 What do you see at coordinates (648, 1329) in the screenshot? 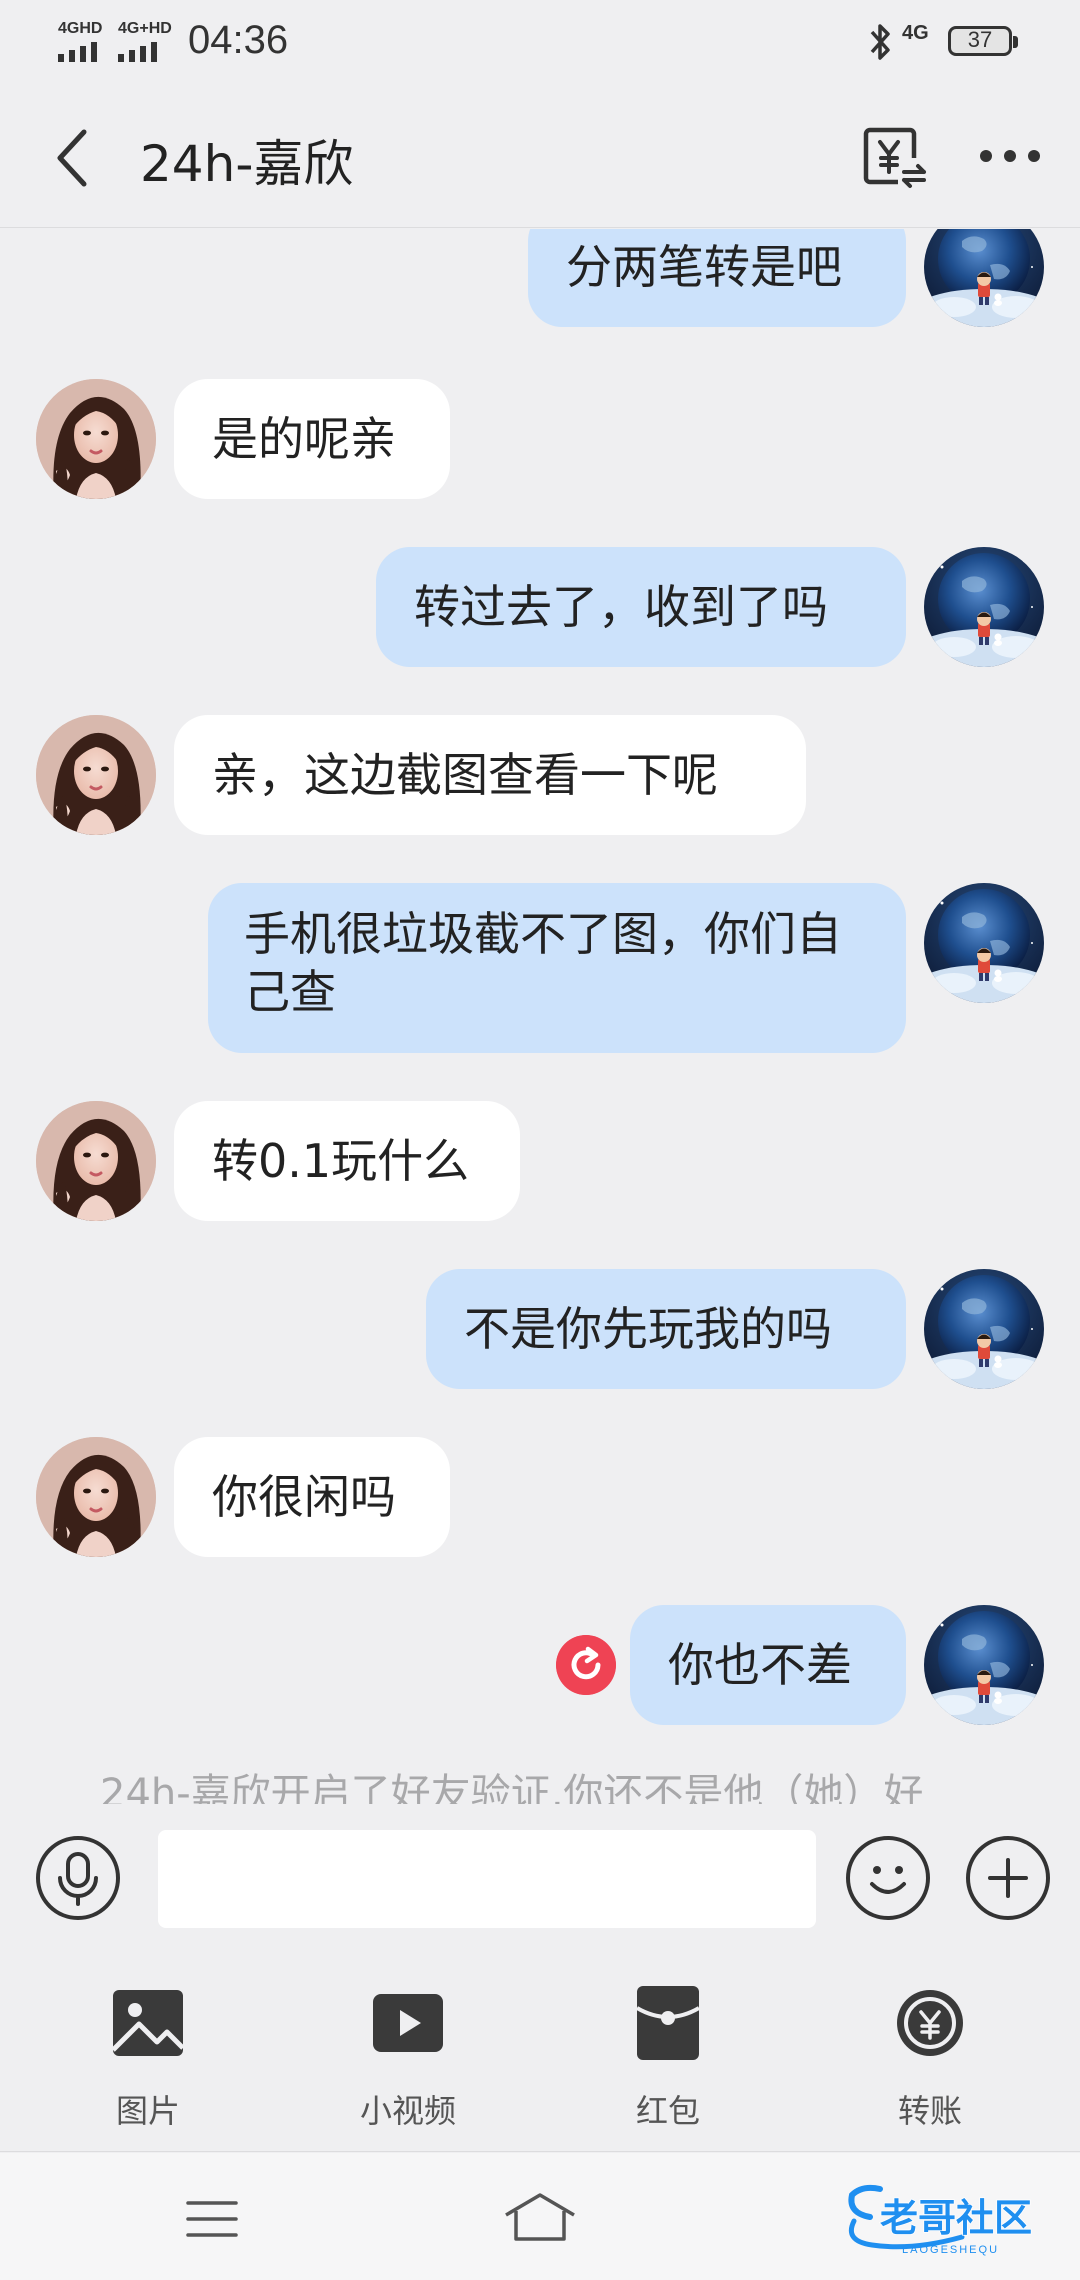
I see `message-text: 不是你先玩我的吗` at bounding box center [648, 1329].